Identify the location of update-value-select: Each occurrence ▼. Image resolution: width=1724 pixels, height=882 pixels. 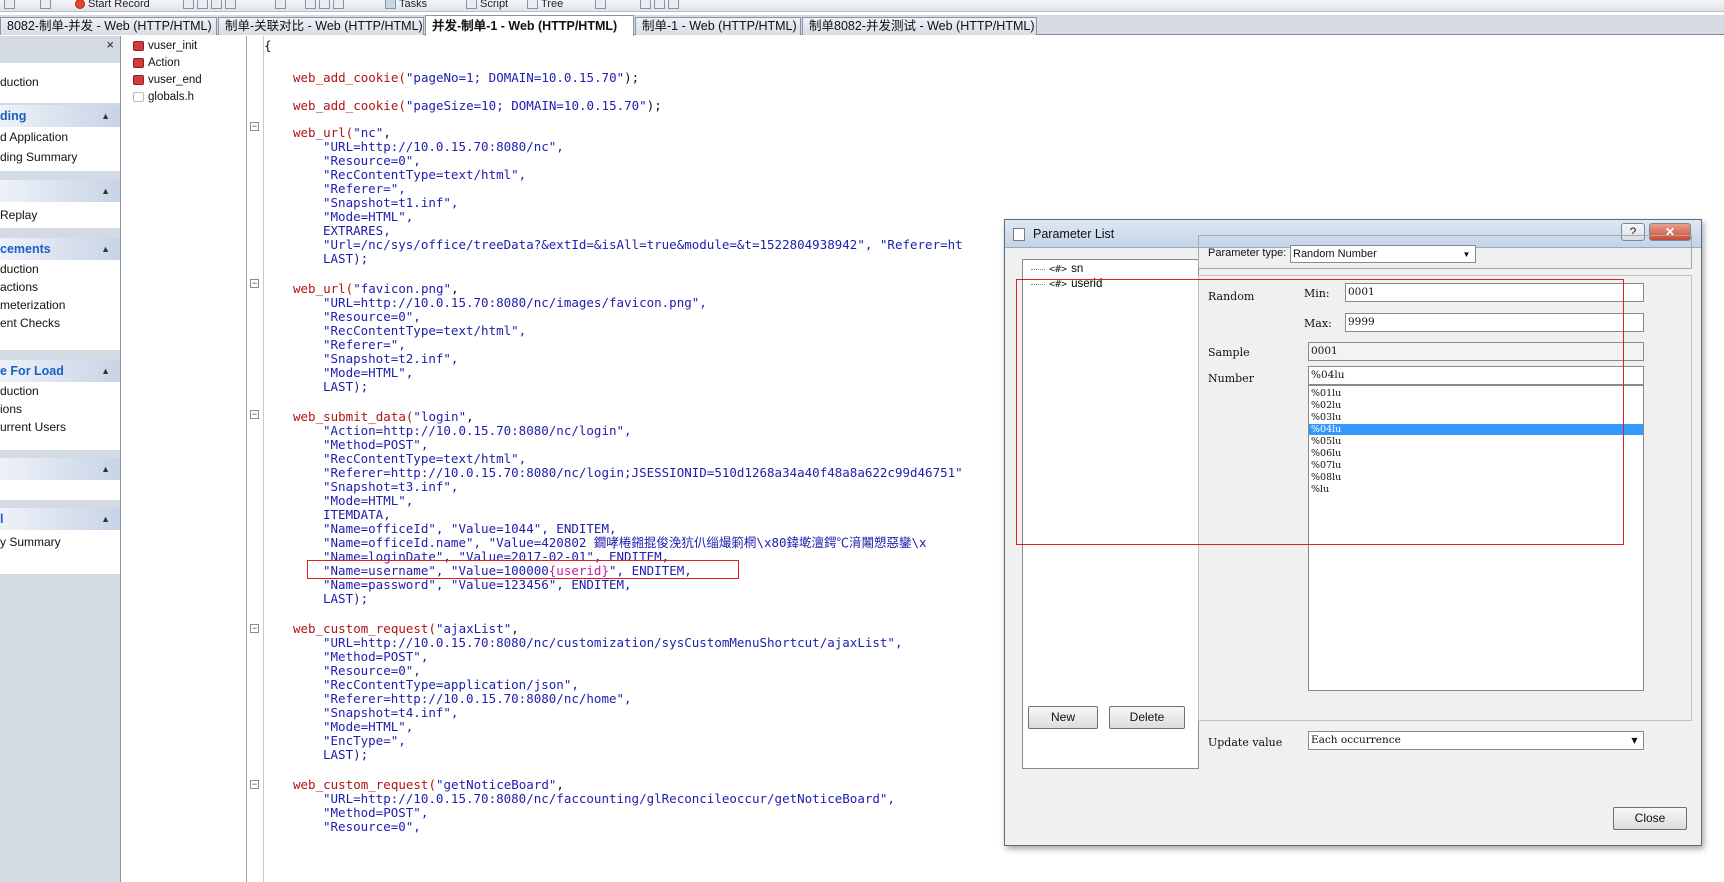
(1476, 740).